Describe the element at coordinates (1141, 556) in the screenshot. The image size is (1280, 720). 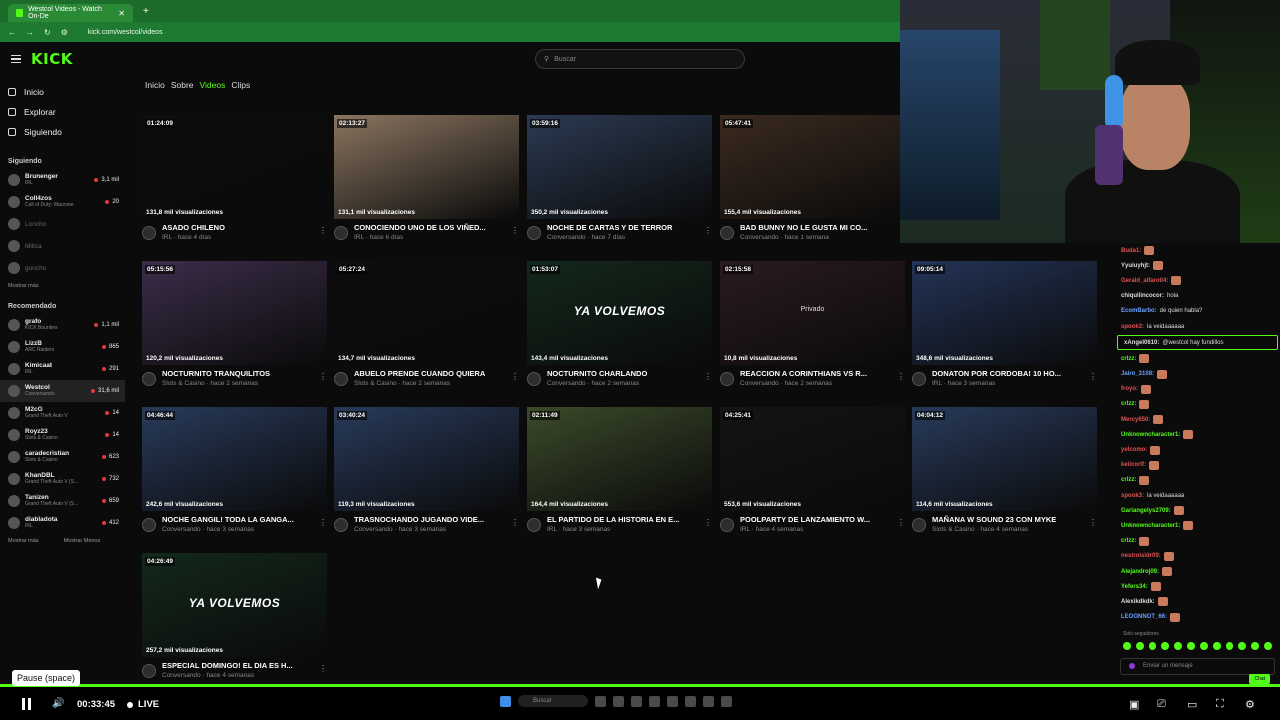
I see `chat-username: nestroisidr09:` at that location.